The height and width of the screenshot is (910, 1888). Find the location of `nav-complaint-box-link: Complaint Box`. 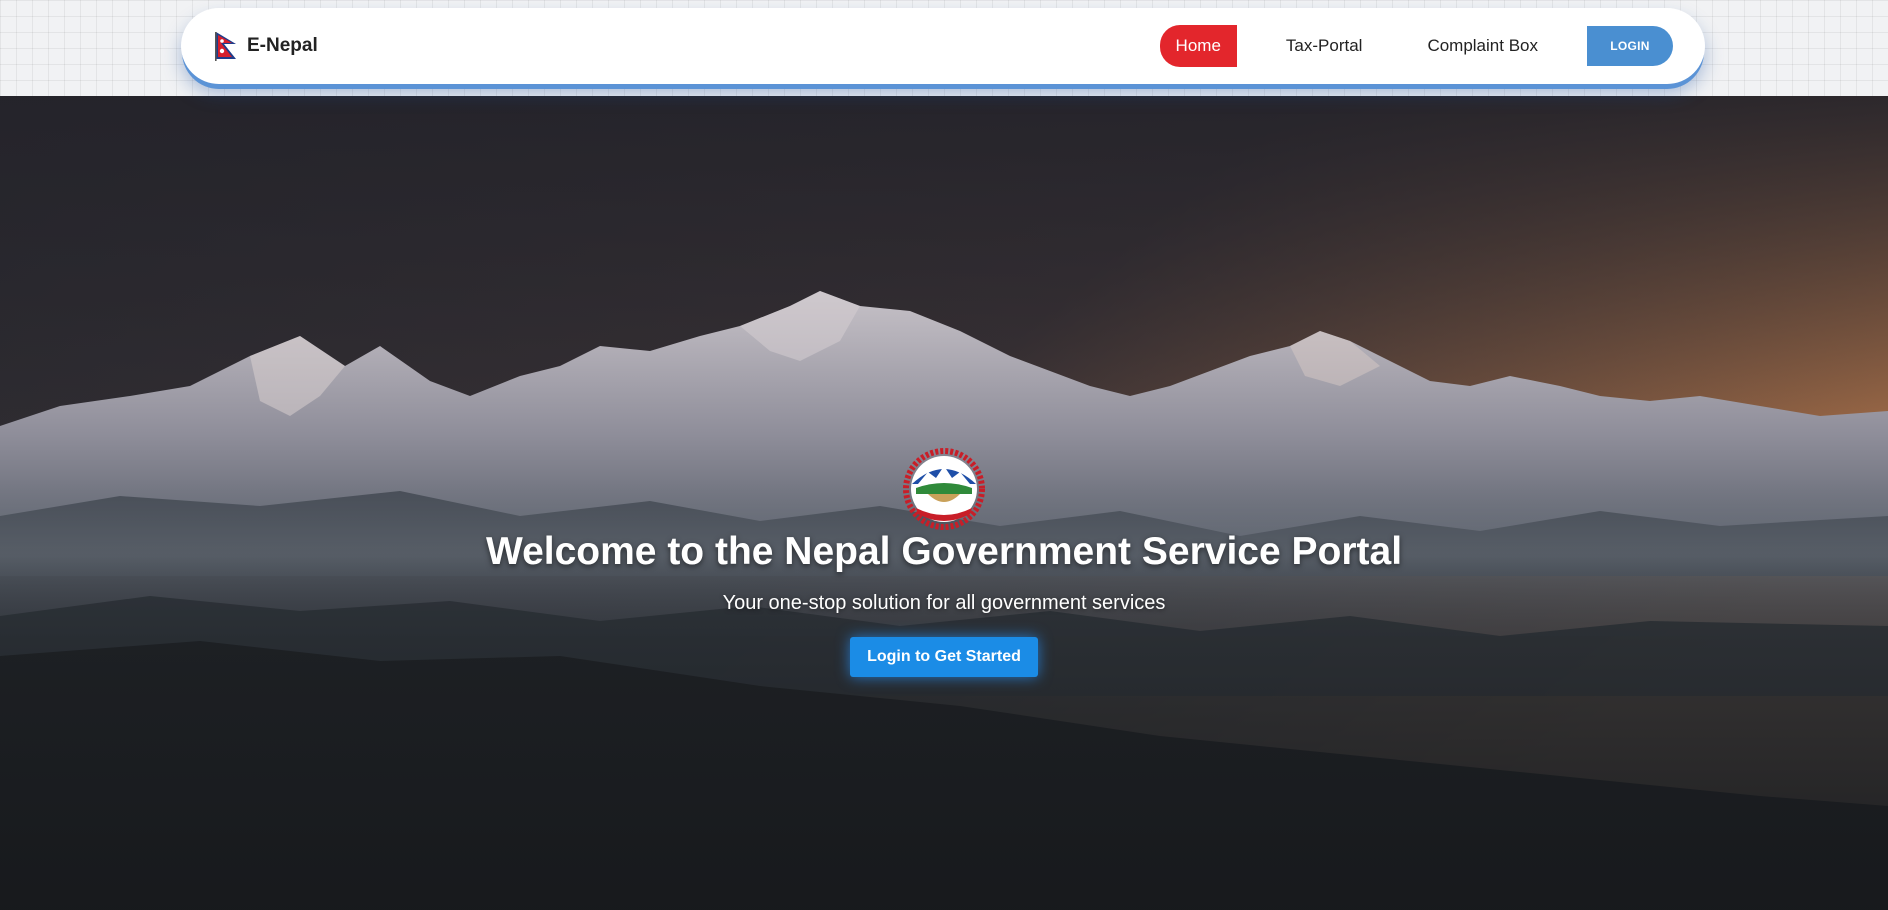

nav-complaint-box-link: Complaint Box is located at coordinates (1482, 46).